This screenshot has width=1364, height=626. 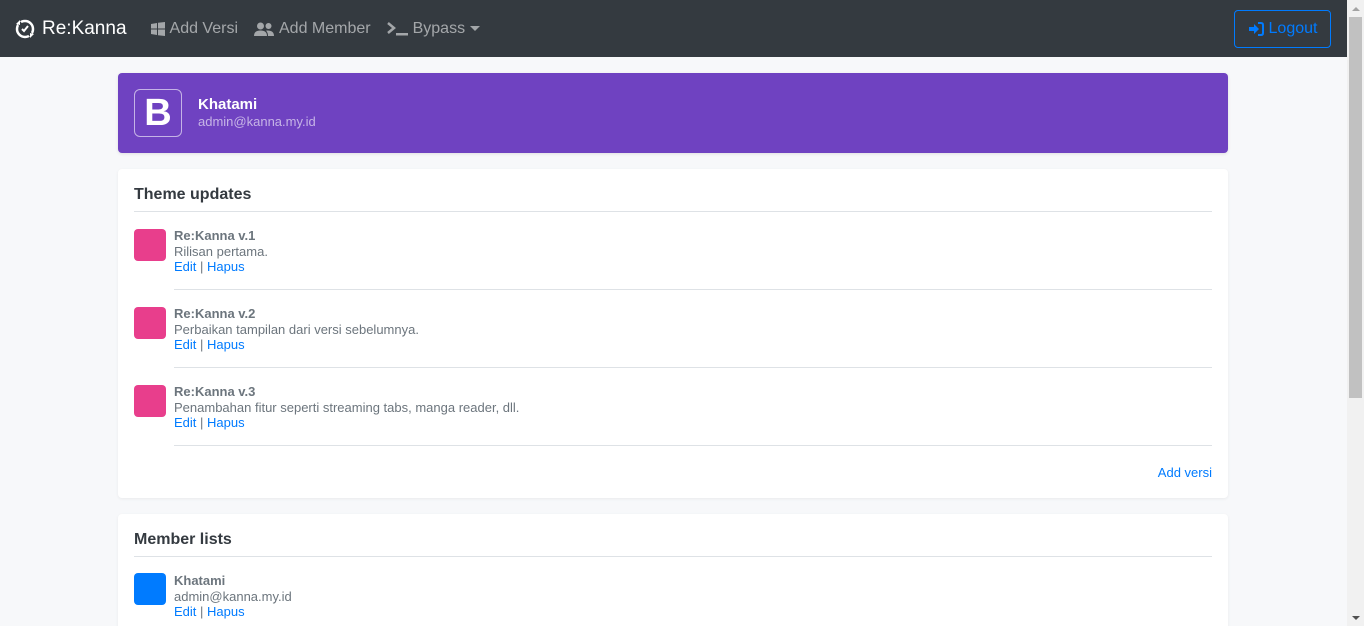 I want to click on chevron-down-icon, so click(x=475, y=28).